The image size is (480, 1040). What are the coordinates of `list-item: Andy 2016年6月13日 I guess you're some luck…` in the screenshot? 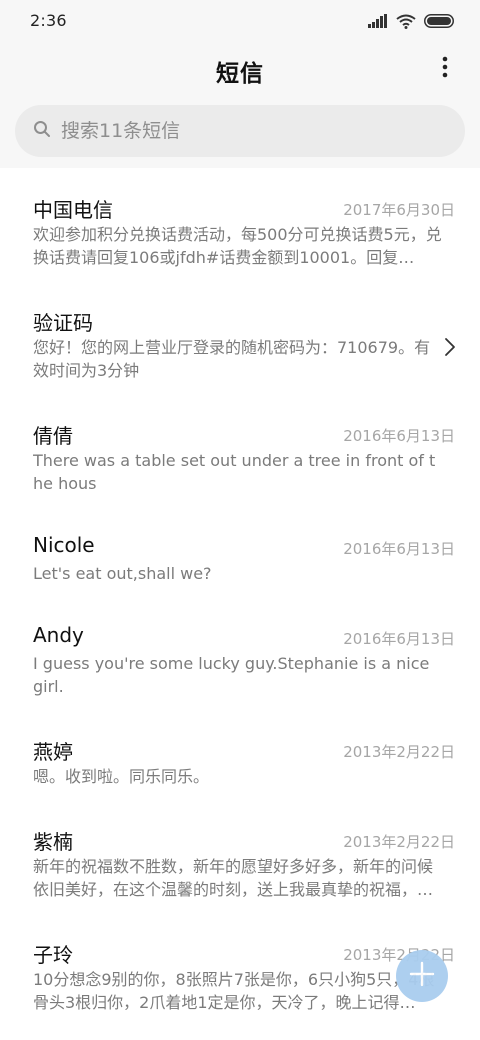 It's located at (240, 665).